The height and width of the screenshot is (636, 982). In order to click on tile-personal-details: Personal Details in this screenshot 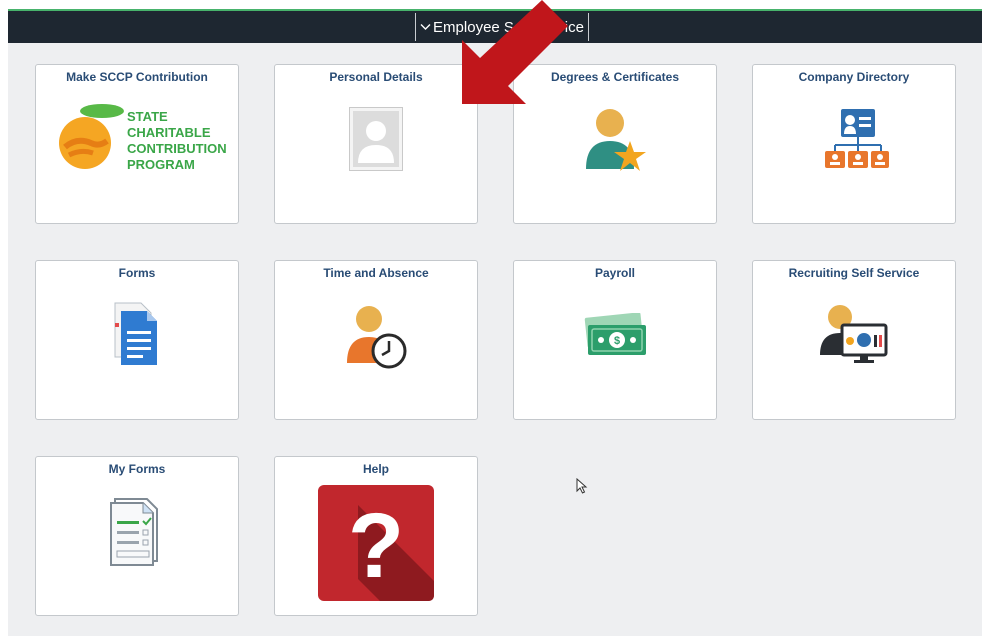, I will do `click(376, 144)`.